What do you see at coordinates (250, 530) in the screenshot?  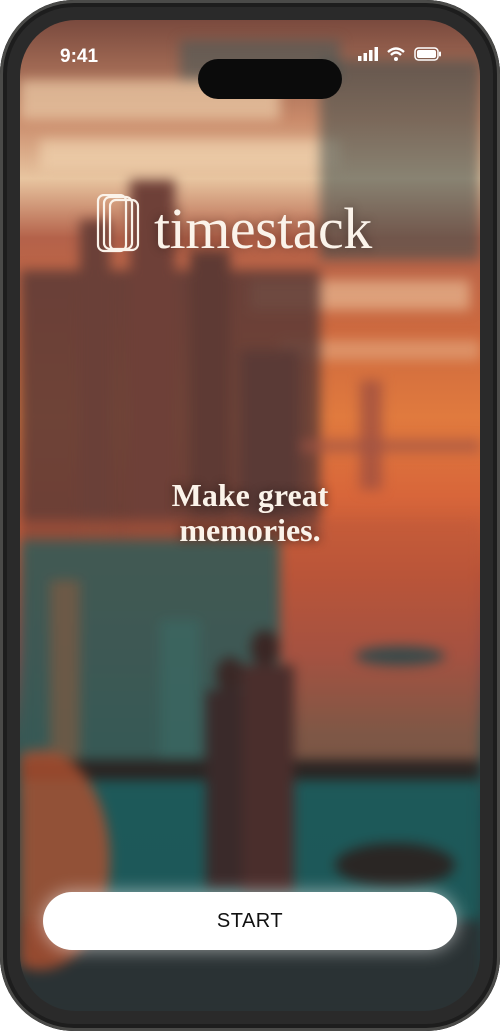 I see `tagline-line-2: memories.` at bounding box center [250, 530].